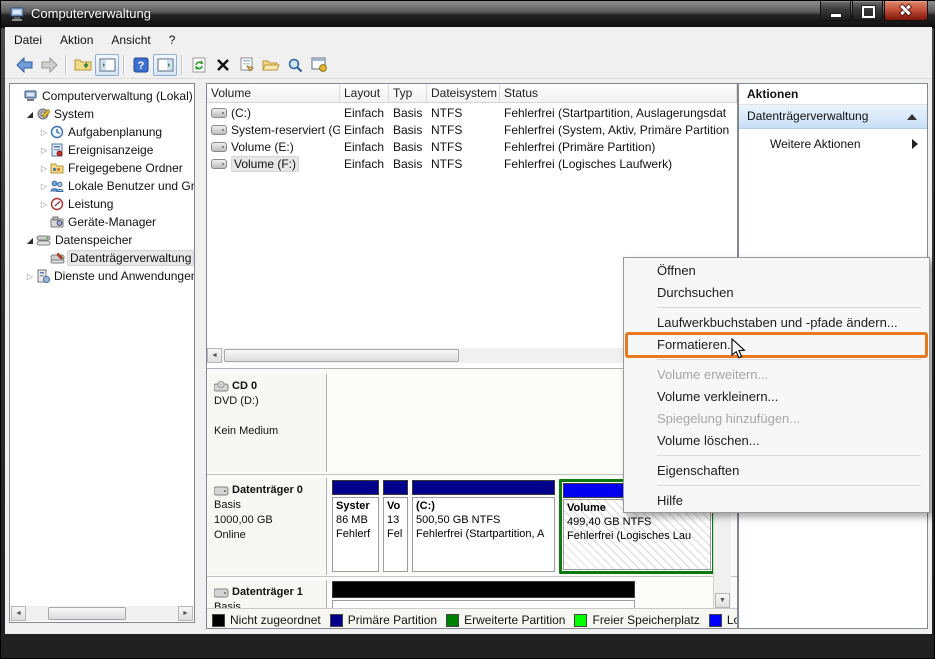 Image resolution: width=935 pixels, height=659 pixels. Describe the element at coordinates (833, 117) in the screenshot. I see `actions-group-datentraegerverwaltung: Datenträgerverwaltung` at that location.